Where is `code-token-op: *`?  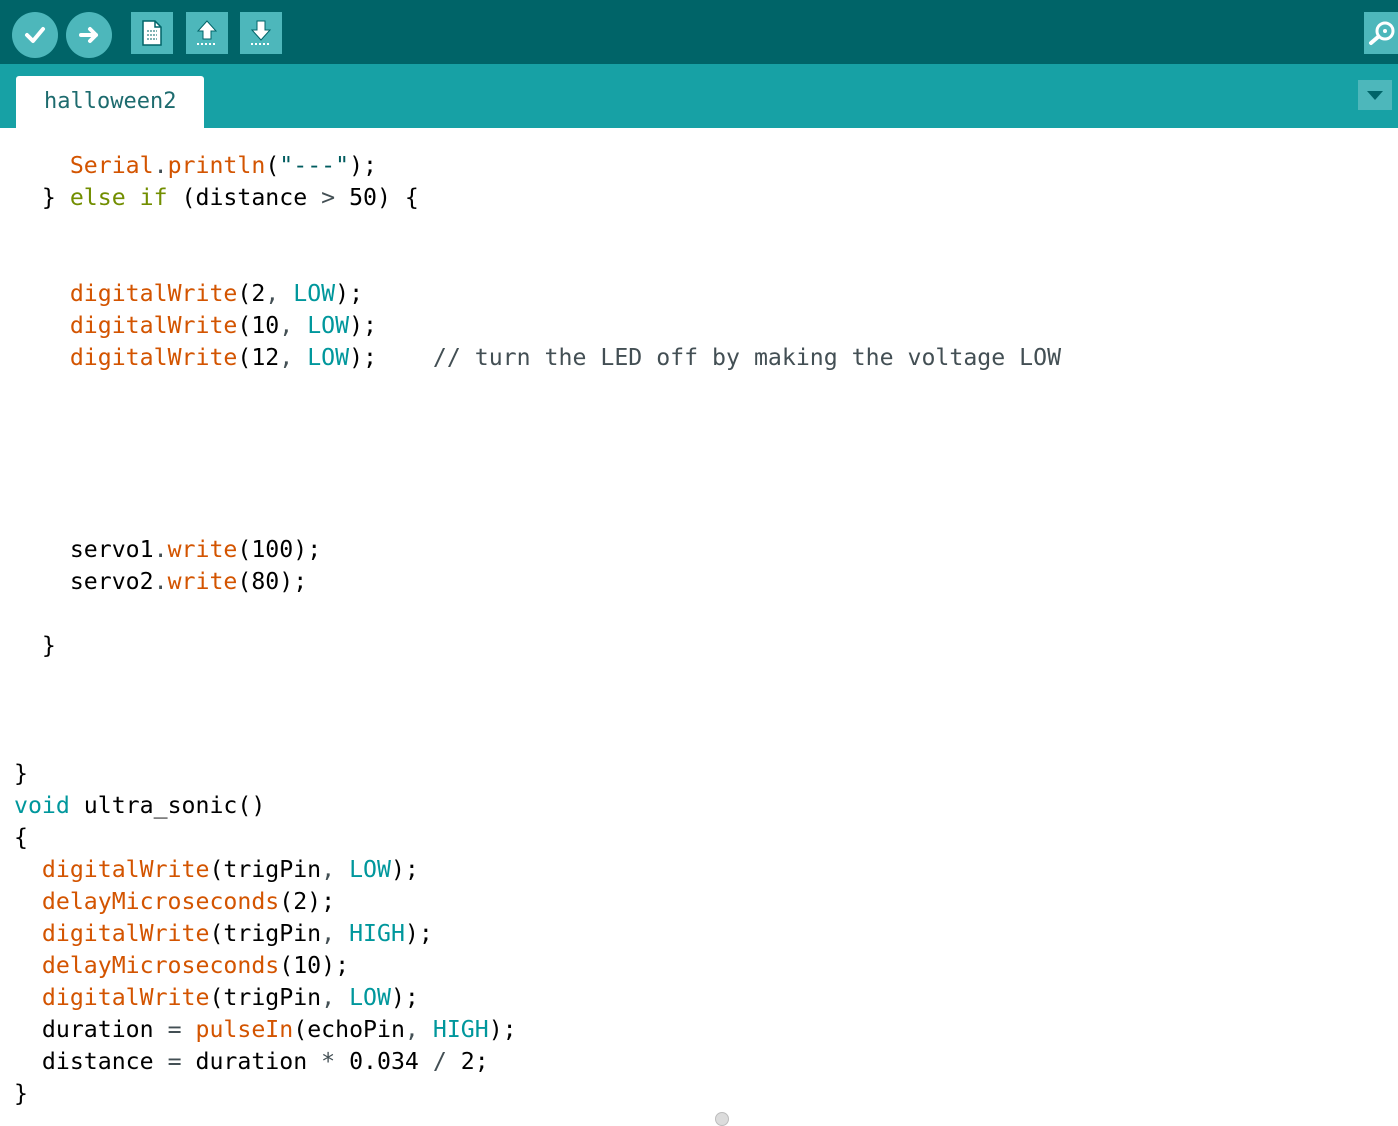
code-token-op: * is located at coordinates (328, 1061).